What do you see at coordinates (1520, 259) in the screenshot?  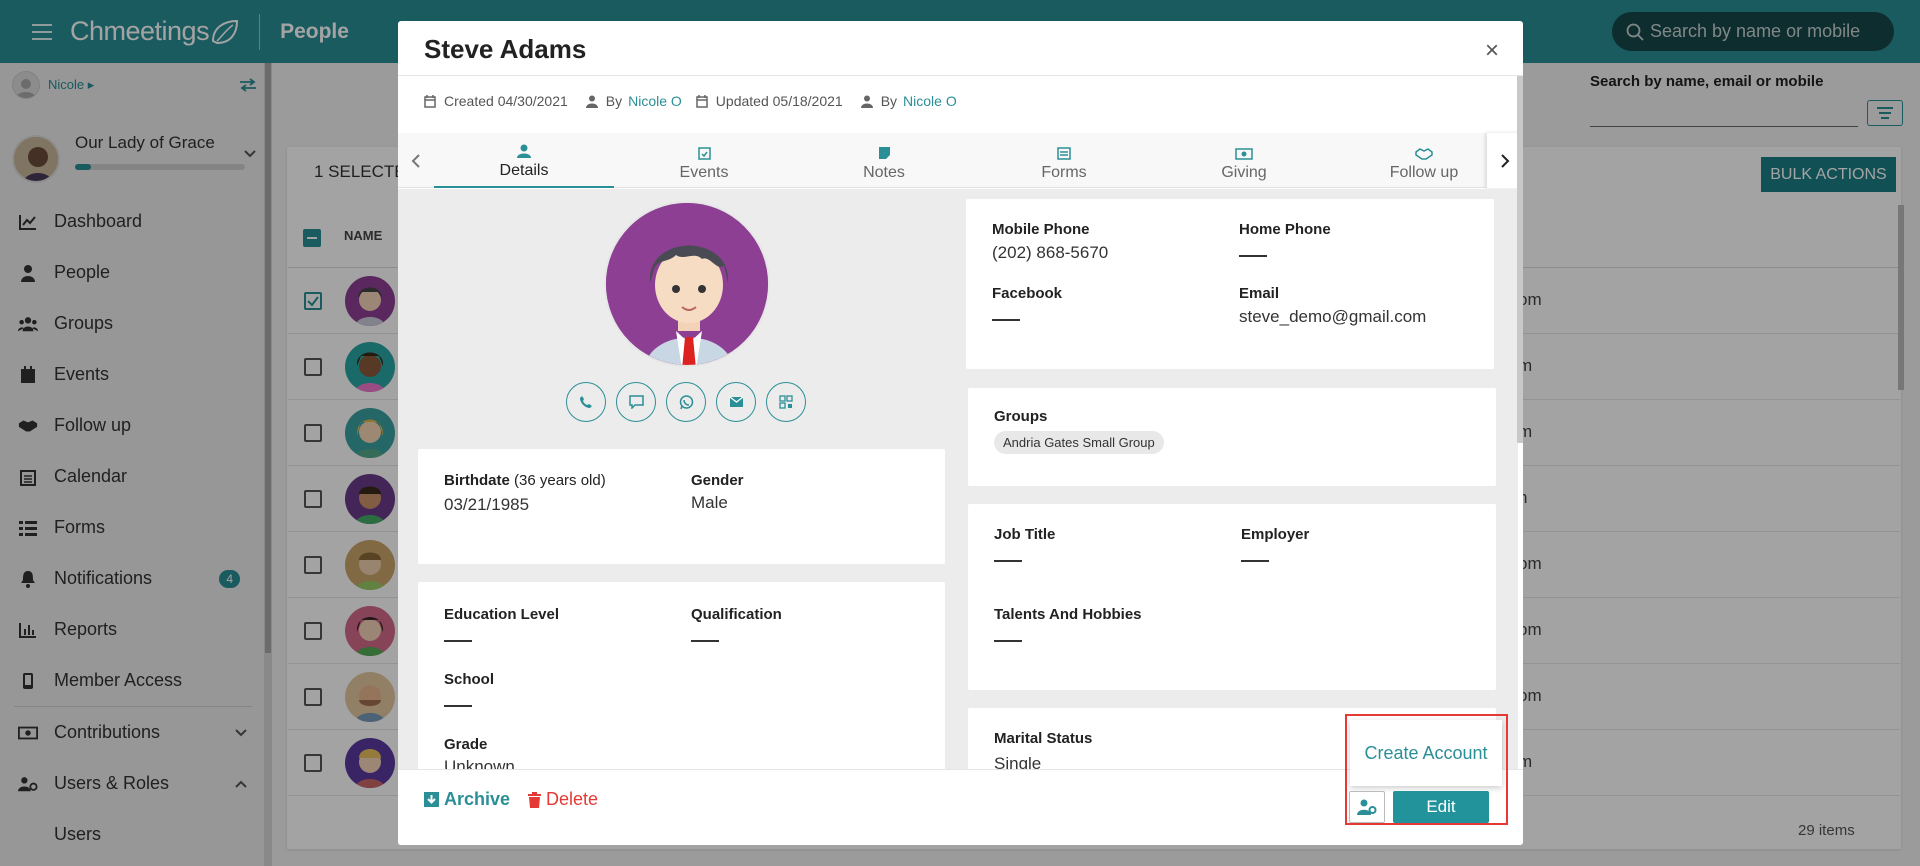 I see `modal-scrollbar` at bounding box center [1520, 259].